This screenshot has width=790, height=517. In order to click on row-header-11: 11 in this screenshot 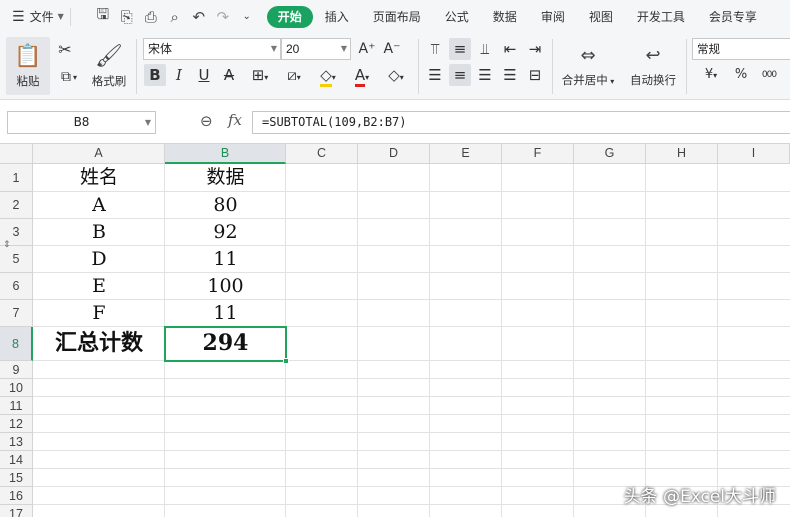, I will do `click(16, 406)`.